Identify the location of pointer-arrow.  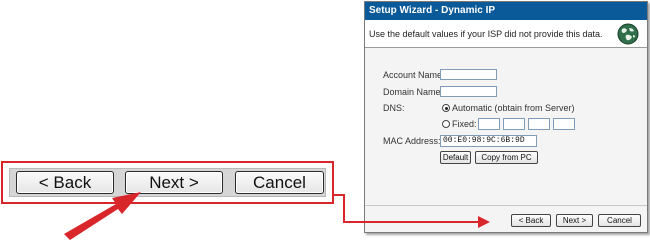
(102, 216).